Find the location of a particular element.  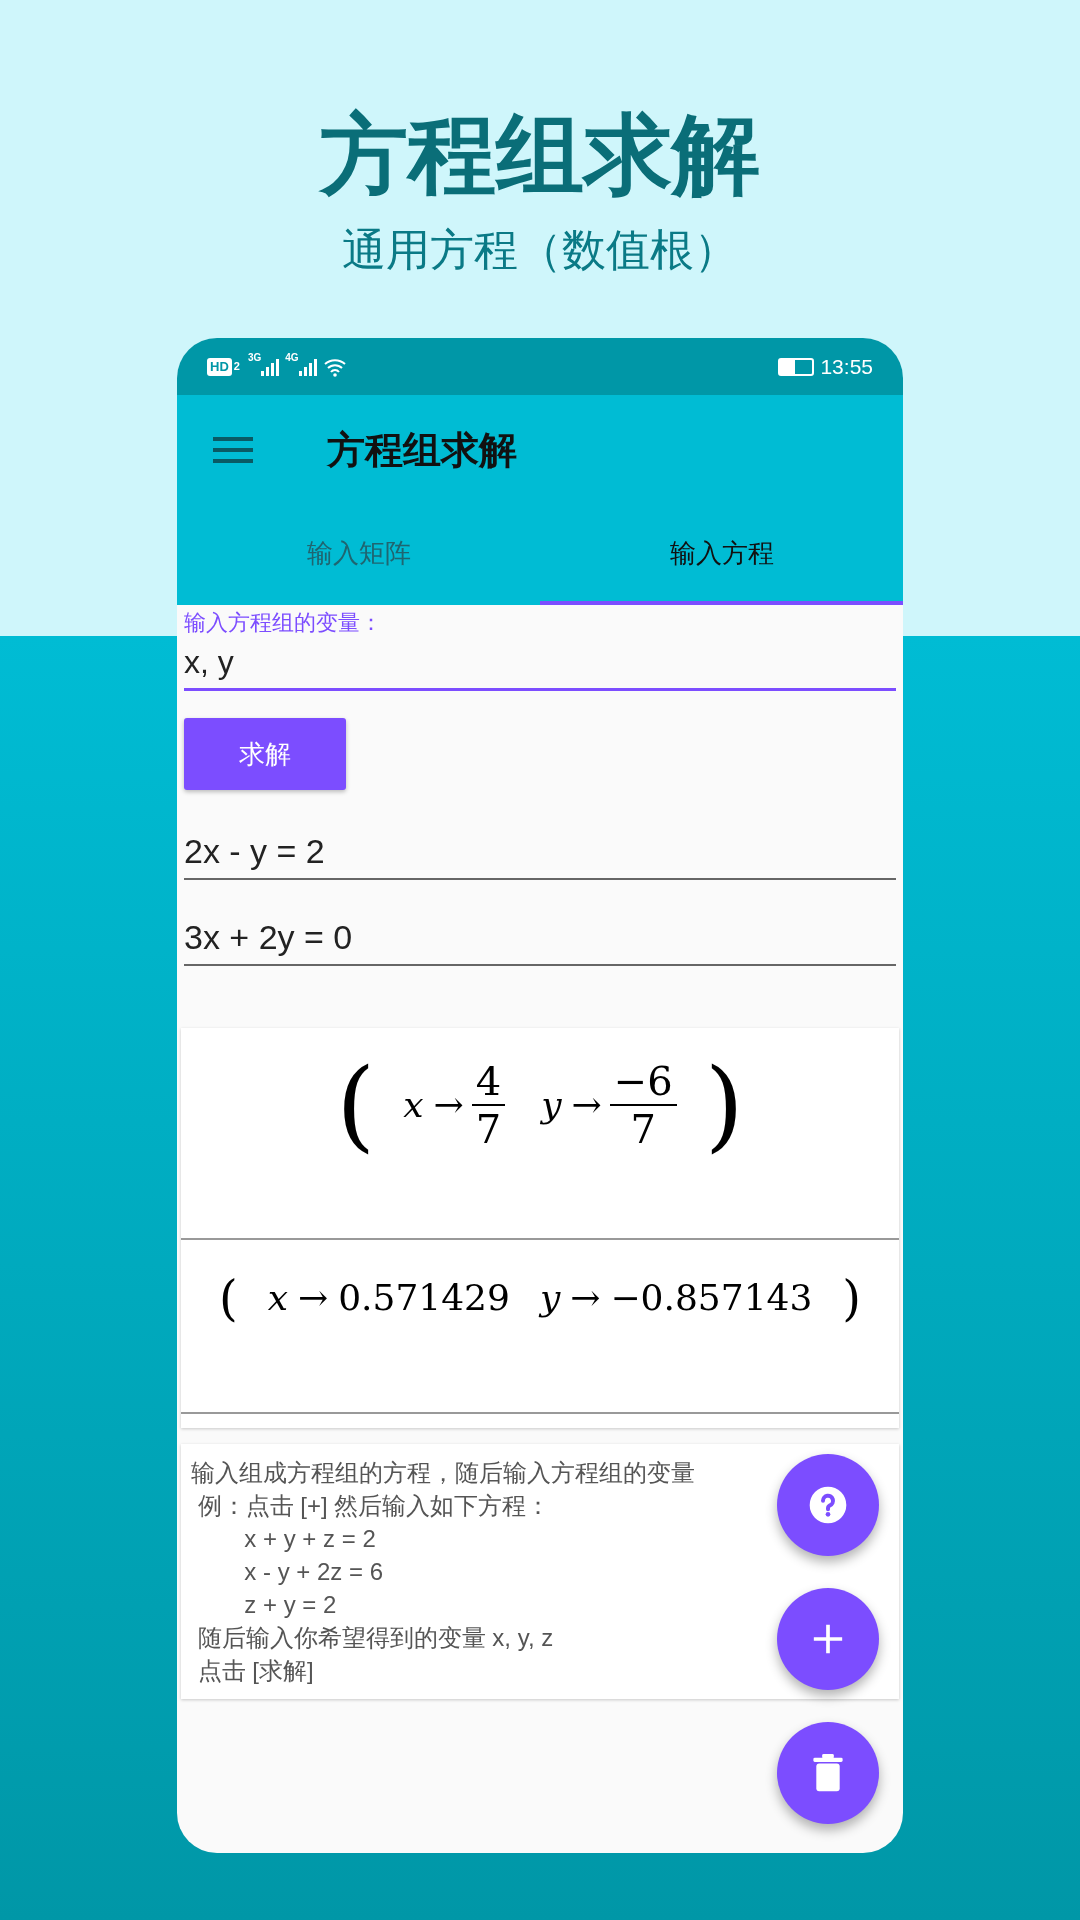

fraction: −6 7 is located at coordinates (643, 1105).